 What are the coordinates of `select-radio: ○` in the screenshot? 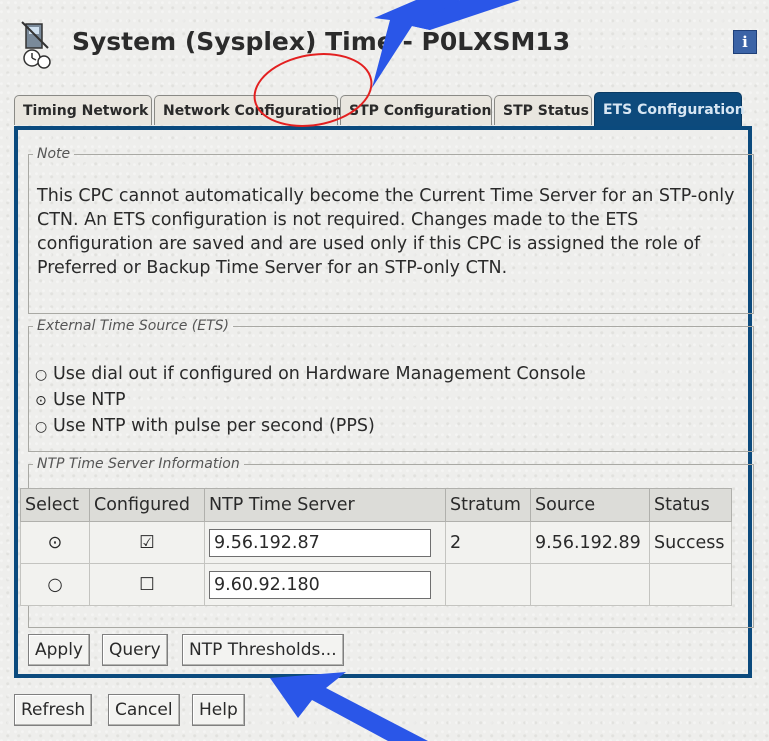 It's located at (55, 584).